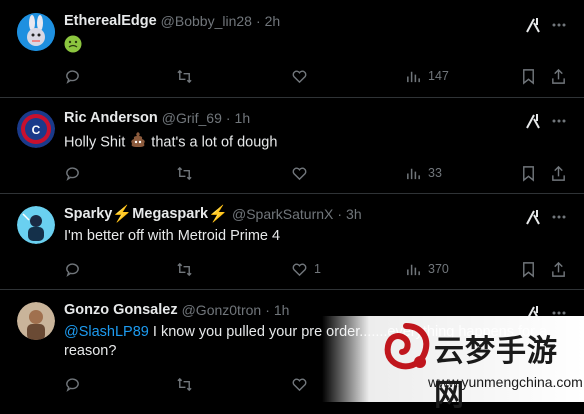  What do you see at coordinates (438, 269) in the screenshot?
I see `views-count: 370` at bounding box center [438, 269].